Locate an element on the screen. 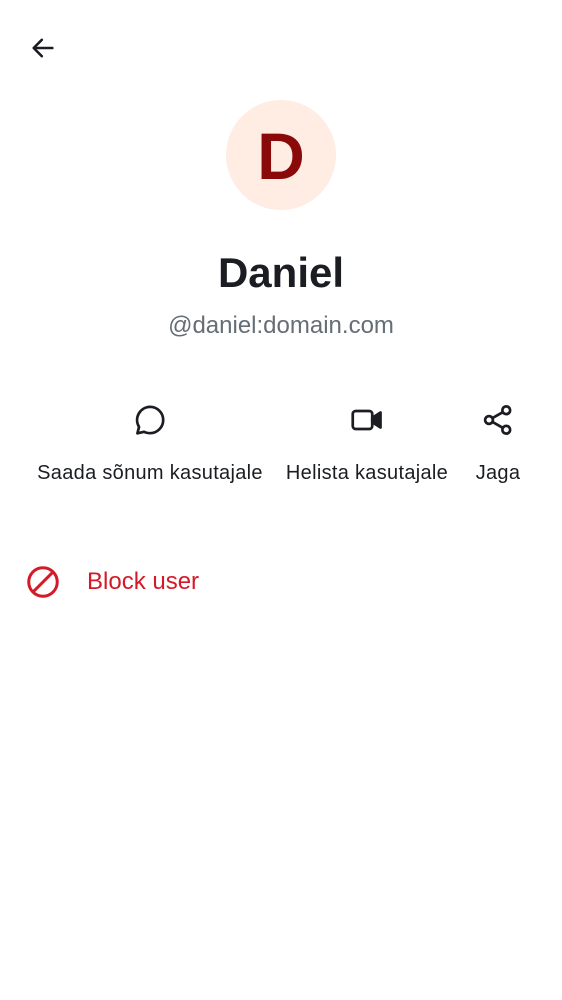 The width and height of the screenshot is (562, 1000). share-button: Jaga is located at coordinates (498, 442).